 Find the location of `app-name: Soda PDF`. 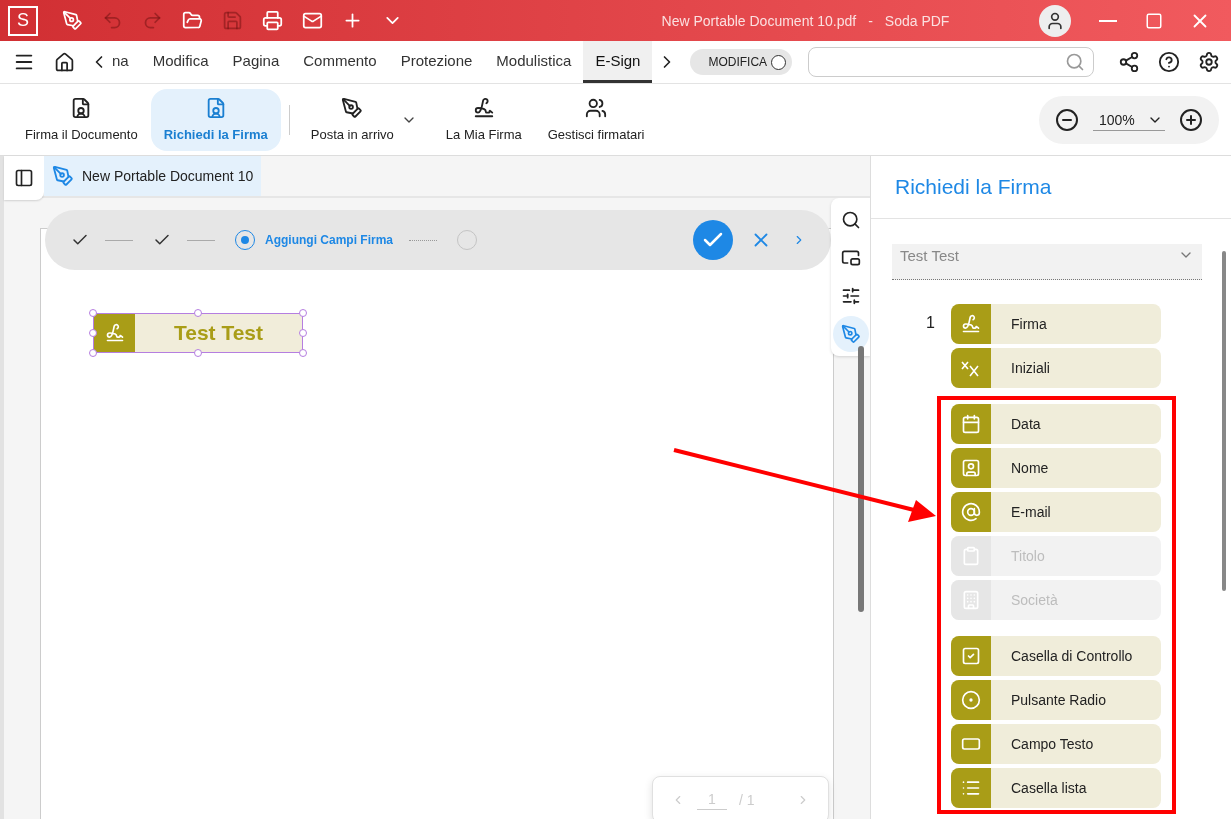

app-name: Soda PDF is located at coordinates (917, 20).